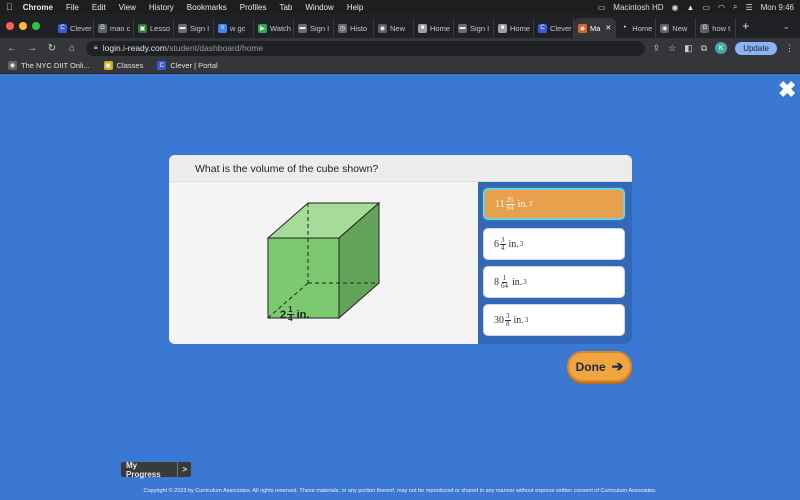  What do you see at coordinates (786, 26) in the screenshot?
I see `tab-search-chevron-icon: ⌄` at bounding box center [786, 26].